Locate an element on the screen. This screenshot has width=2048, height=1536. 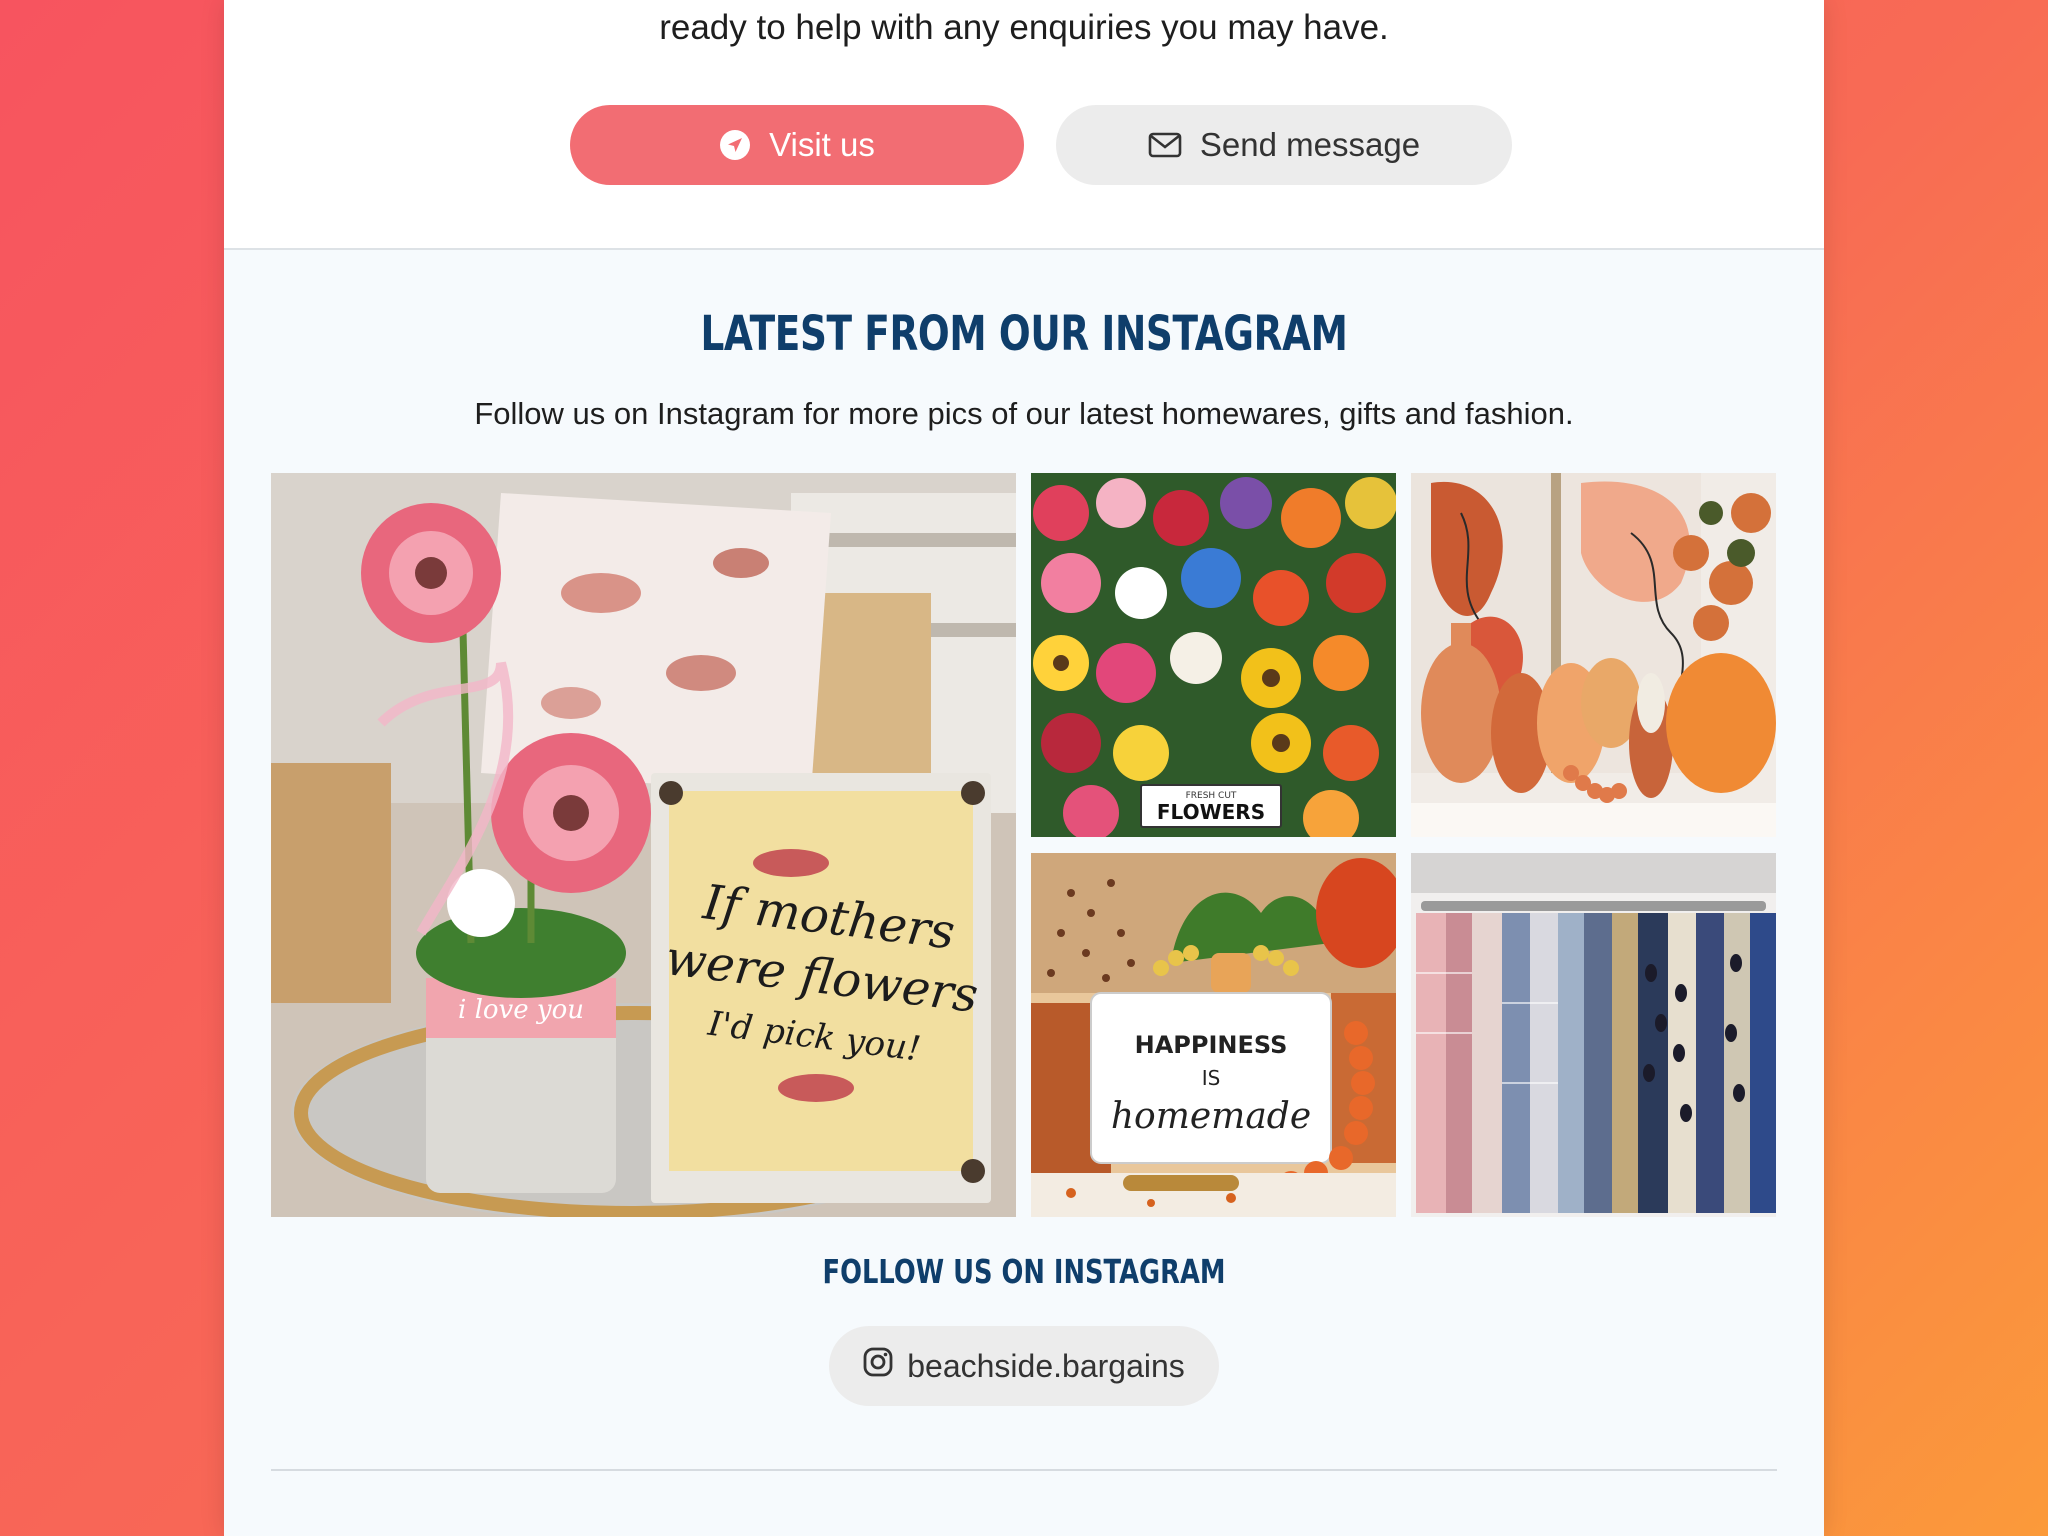
instagram-section-title: LATEST FROM OUR INSTAGRAM is located at coordinates (1024, 334).